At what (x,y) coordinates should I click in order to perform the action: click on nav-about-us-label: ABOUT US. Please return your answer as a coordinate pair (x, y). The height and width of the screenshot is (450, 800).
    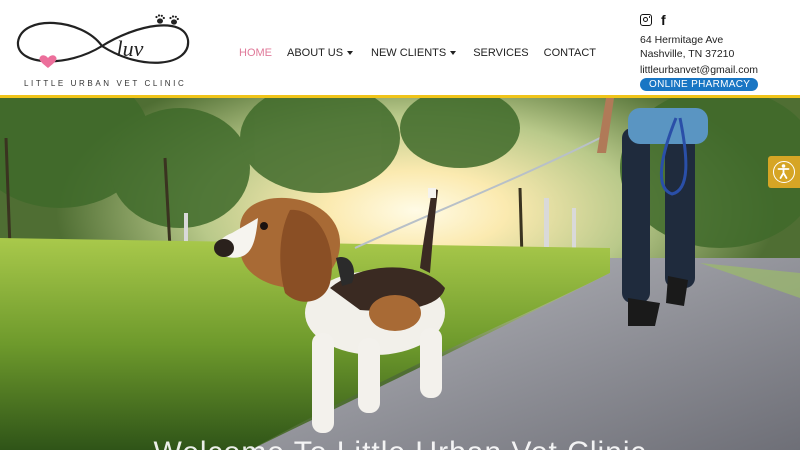
    Looking at the image, I should click on (315, 53).